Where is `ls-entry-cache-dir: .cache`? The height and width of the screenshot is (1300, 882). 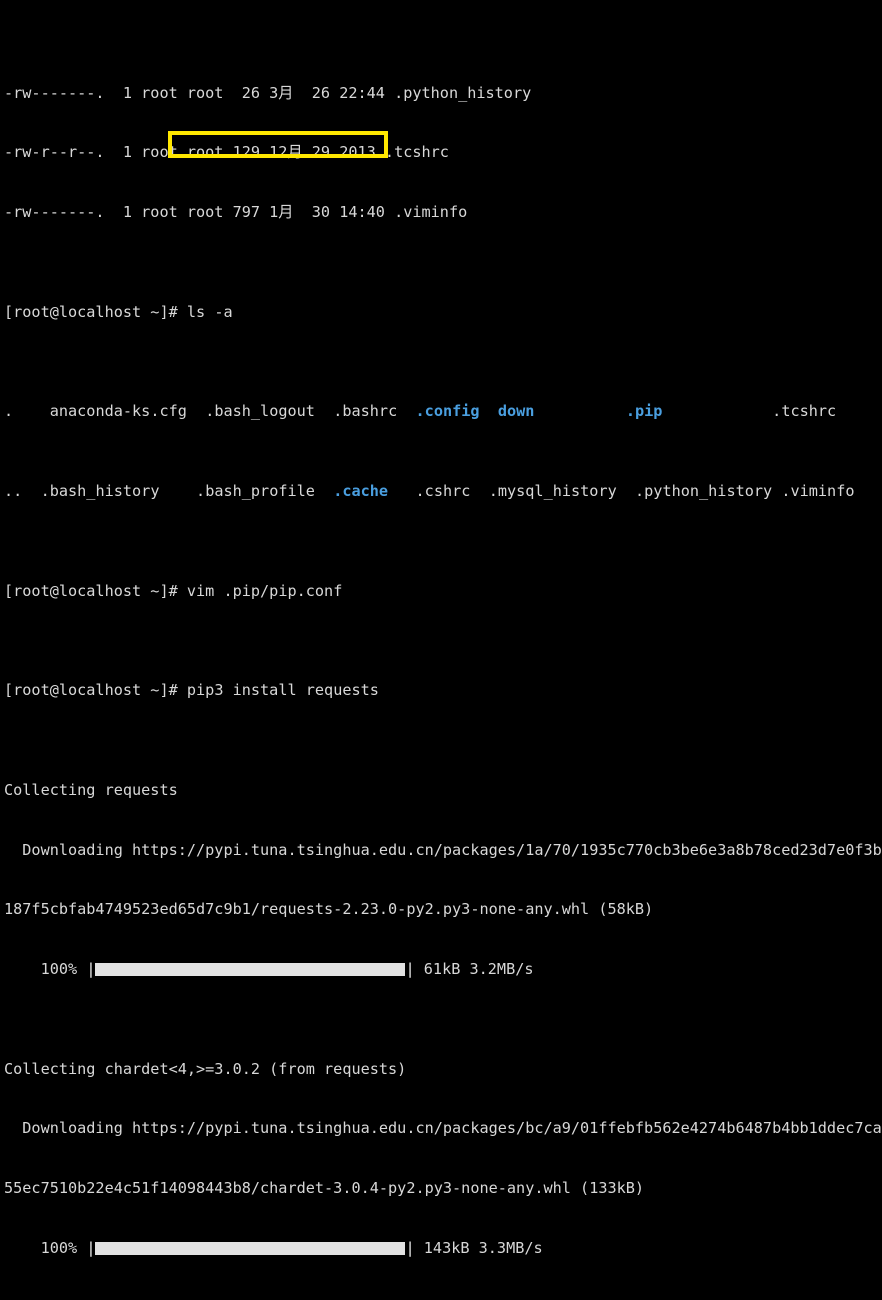
ls-entry-cache-dir: .cache is located at coordinates (361, 491).